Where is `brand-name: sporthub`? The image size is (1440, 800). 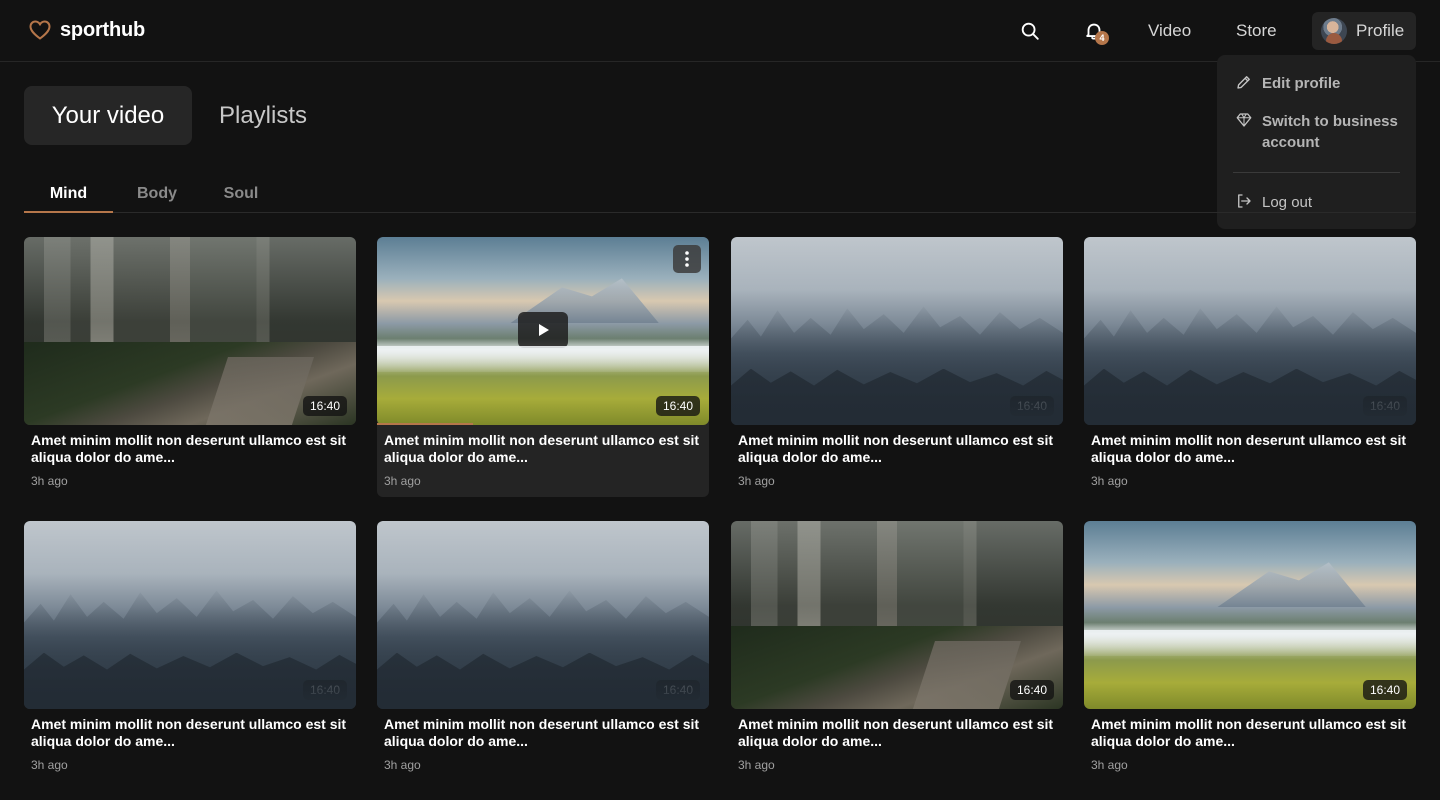 brand-name: sporthub is located at coordinates (103, 29).